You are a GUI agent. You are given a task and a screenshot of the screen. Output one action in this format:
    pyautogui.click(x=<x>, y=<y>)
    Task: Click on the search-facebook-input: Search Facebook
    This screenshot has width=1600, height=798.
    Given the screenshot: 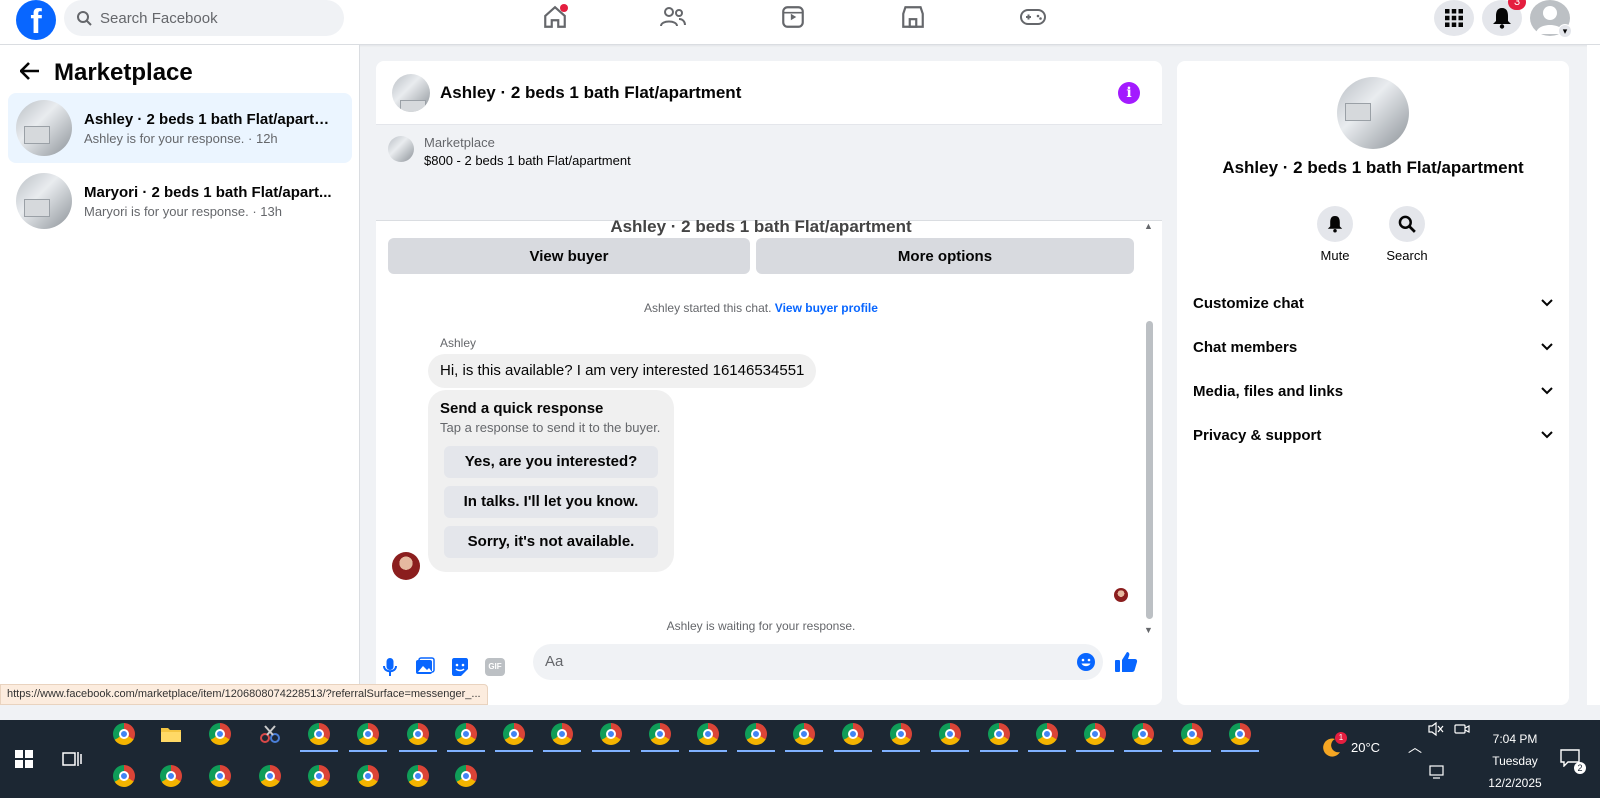 What is the action you would take?
    pyautogui.click(x=204, y=18)
    